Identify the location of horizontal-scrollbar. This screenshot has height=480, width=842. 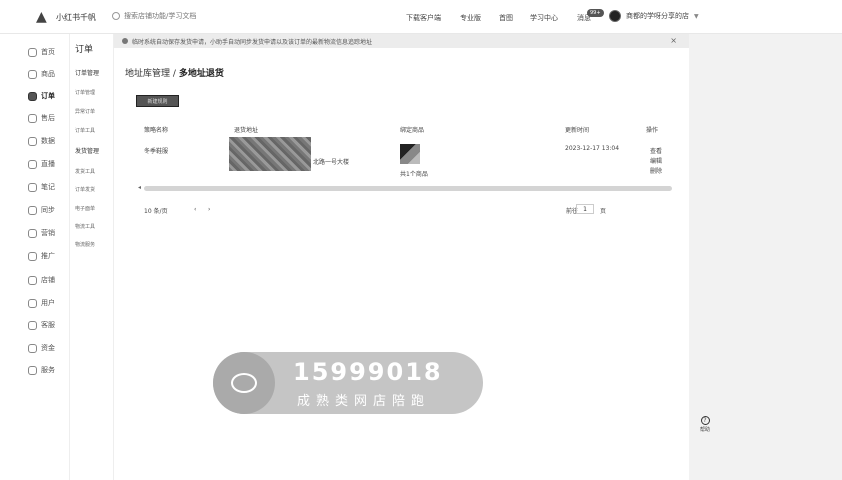
(408, 188).